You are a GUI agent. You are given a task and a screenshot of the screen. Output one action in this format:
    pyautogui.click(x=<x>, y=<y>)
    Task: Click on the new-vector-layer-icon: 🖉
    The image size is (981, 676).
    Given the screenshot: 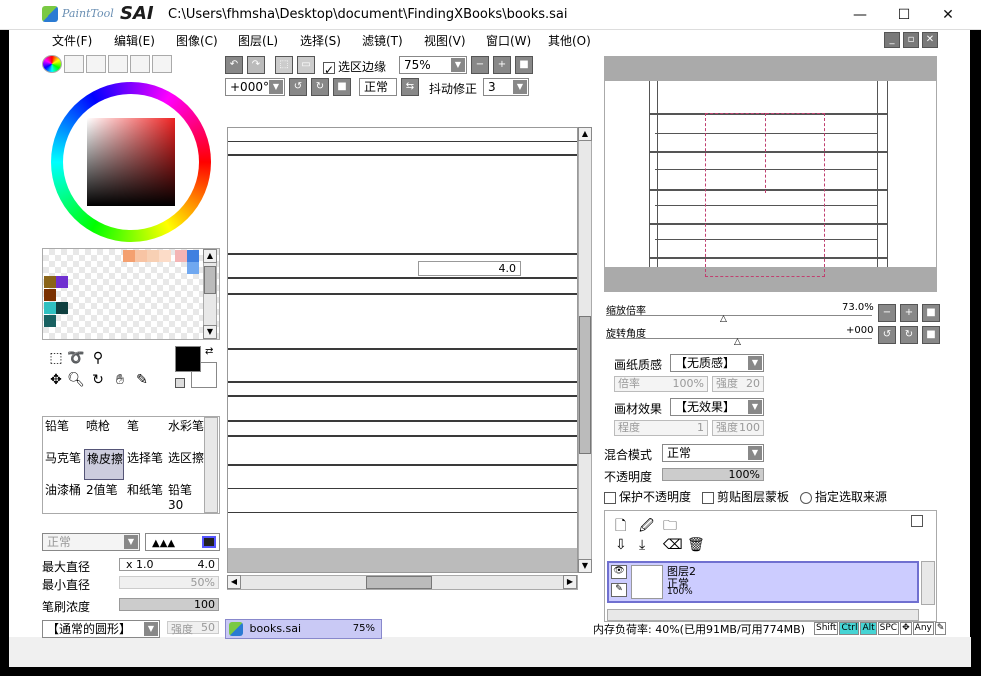 What is the action you would take?
    pyautogui.click(x=646, y=527)
    